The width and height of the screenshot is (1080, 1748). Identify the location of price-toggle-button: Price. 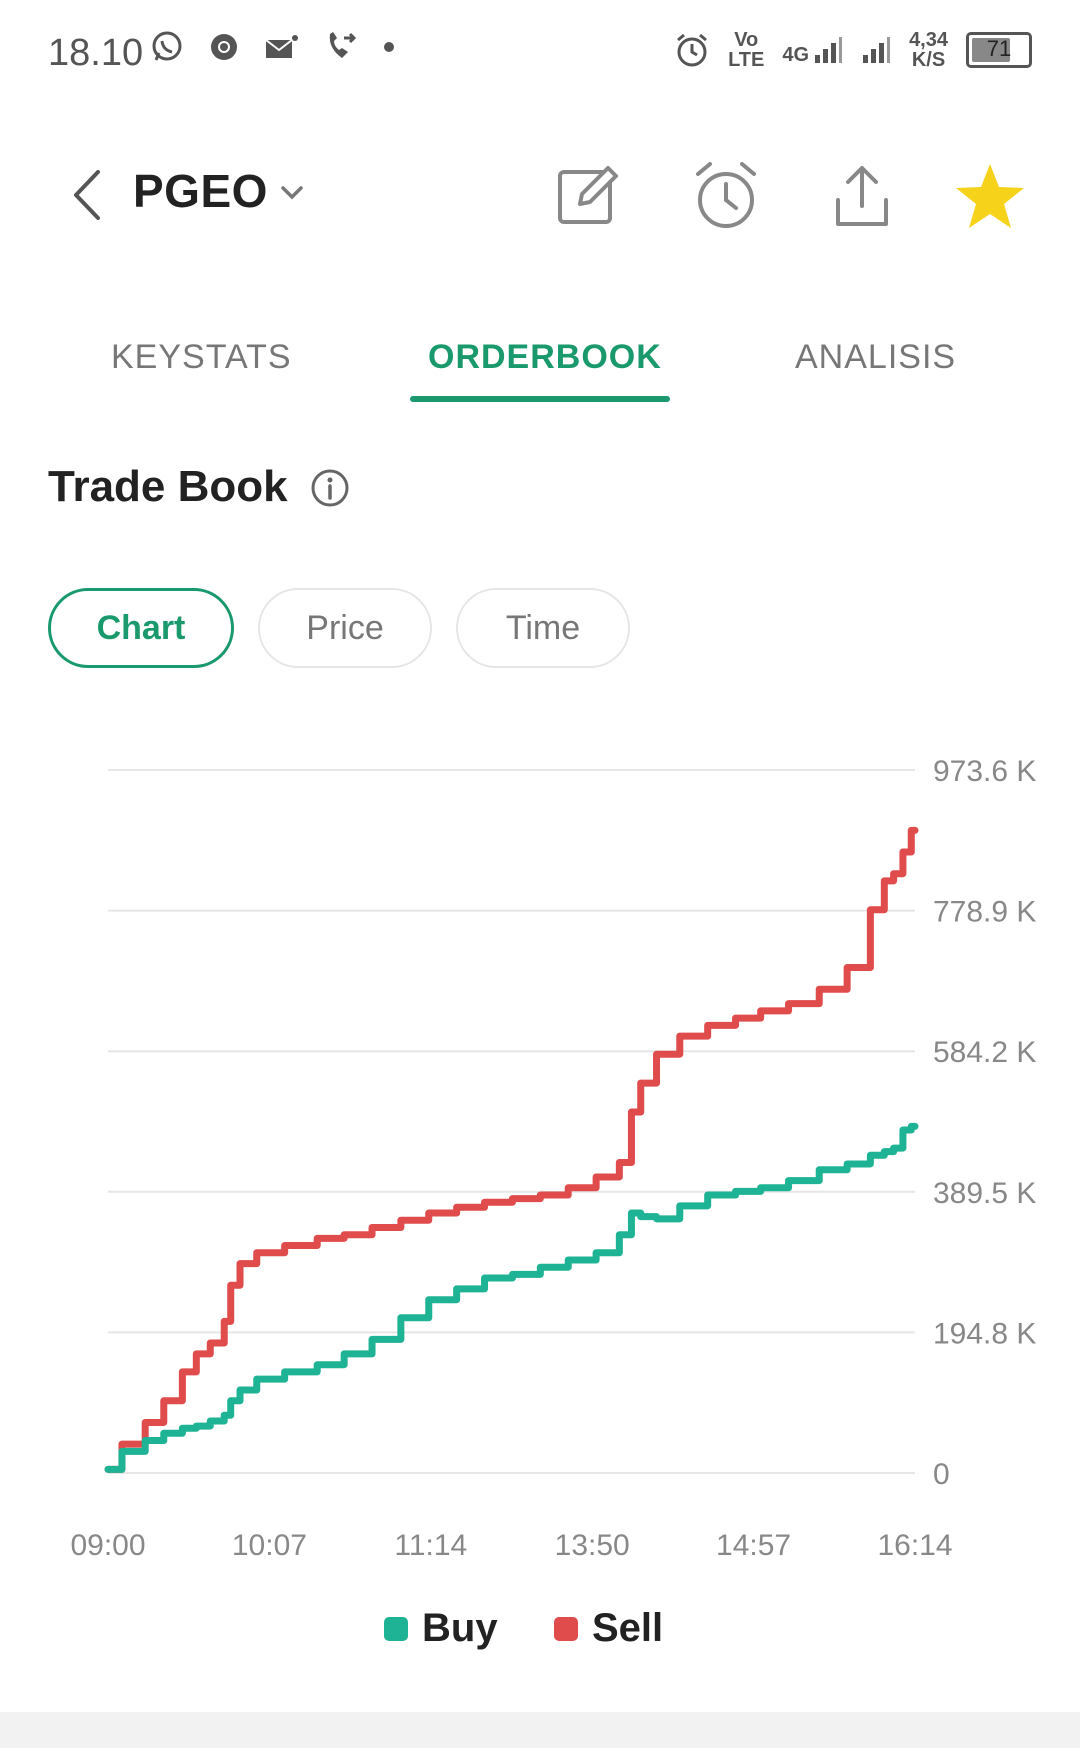
(345, 628).